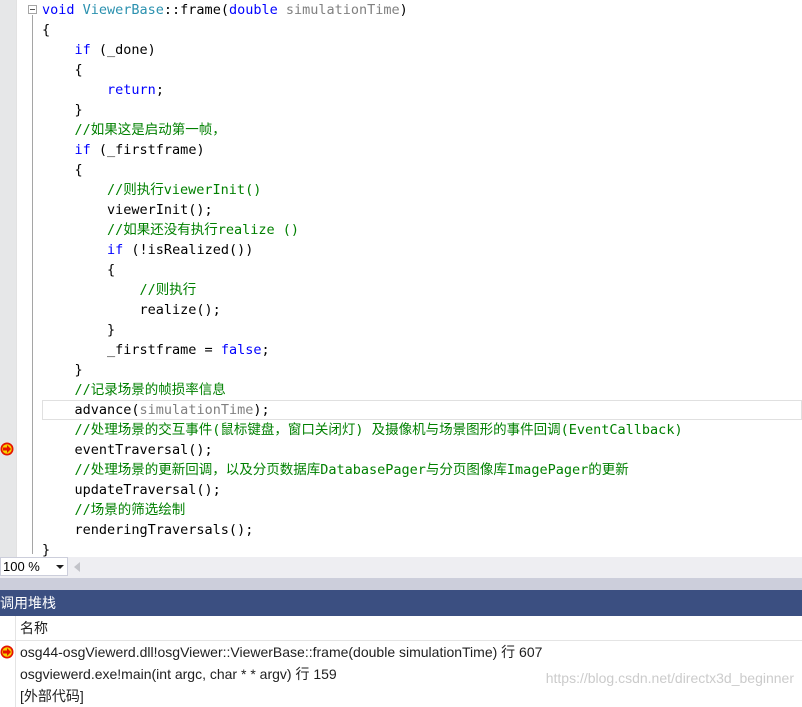 The image size is (802, 707). Describe the element at coordinates (130, 510) in the screenshot. I see `code-token: //场景的筛选绘制` at that location.